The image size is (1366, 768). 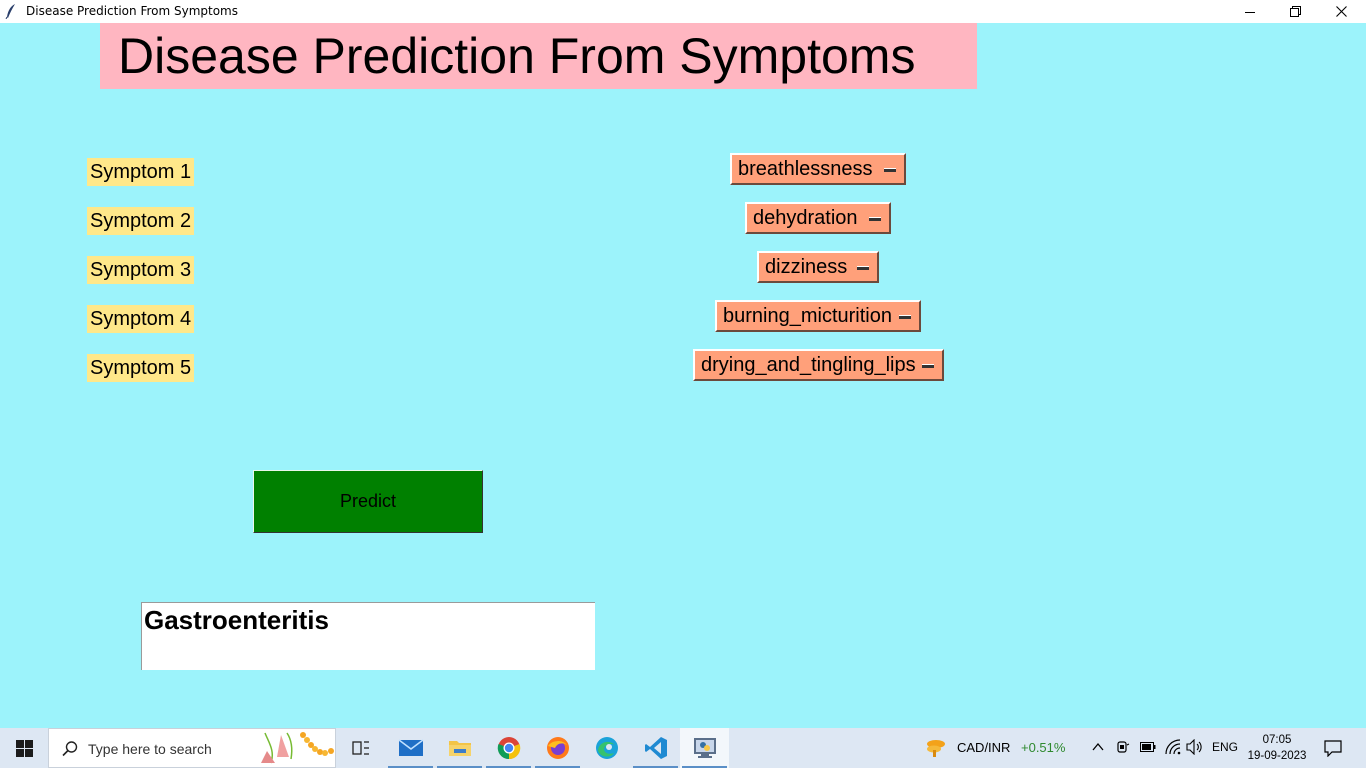 What do you see at coordinates (1277, 756) in the screenshot?
I see `clock-date: 19-09-2023` at bounding box center [1277, 756].